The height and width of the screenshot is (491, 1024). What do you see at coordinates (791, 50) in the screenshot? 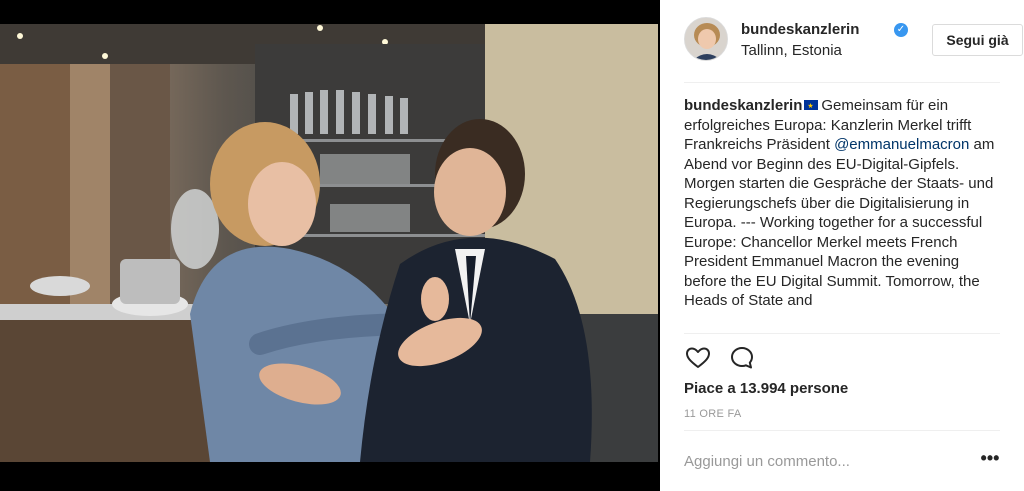
I see `post-location: Tallinn, Estonia` at bounding box center [791, 50].